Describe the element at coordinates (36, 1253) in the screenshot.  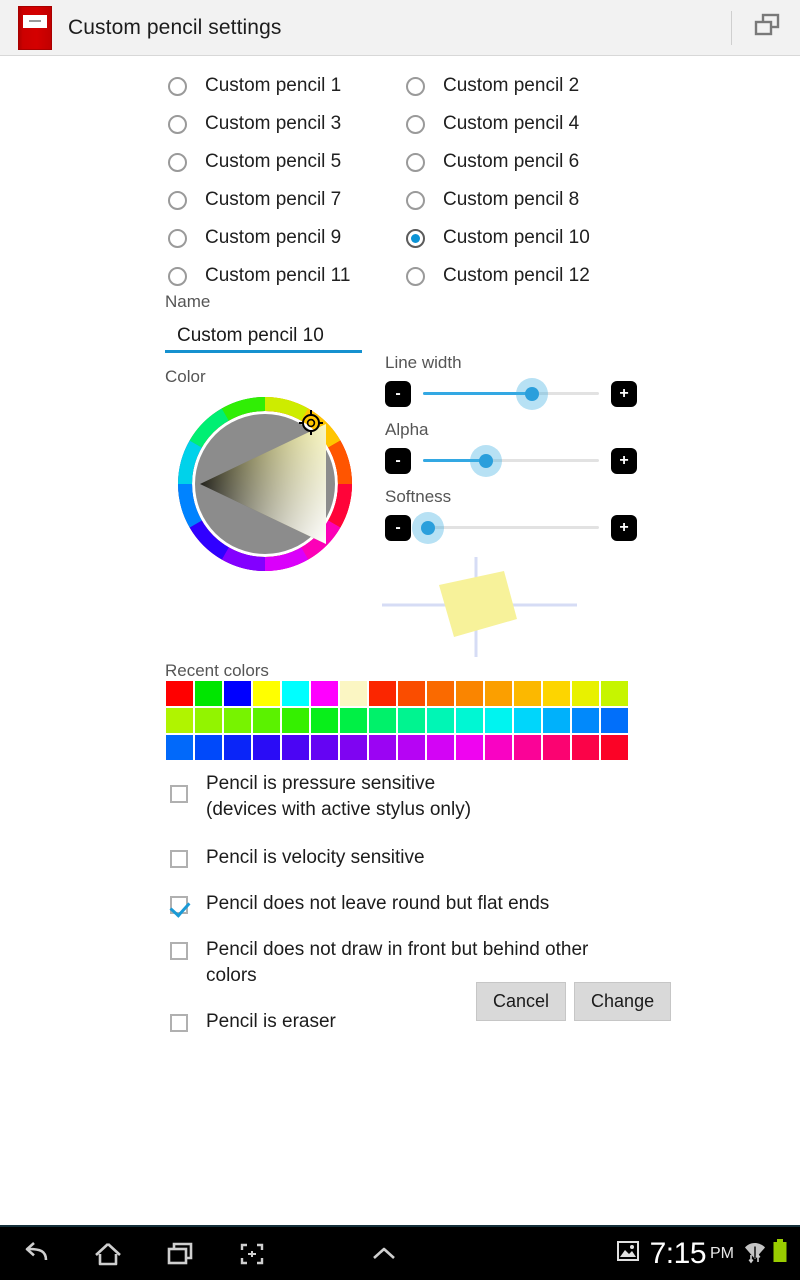
I see `back-arrow-icon` at that location.